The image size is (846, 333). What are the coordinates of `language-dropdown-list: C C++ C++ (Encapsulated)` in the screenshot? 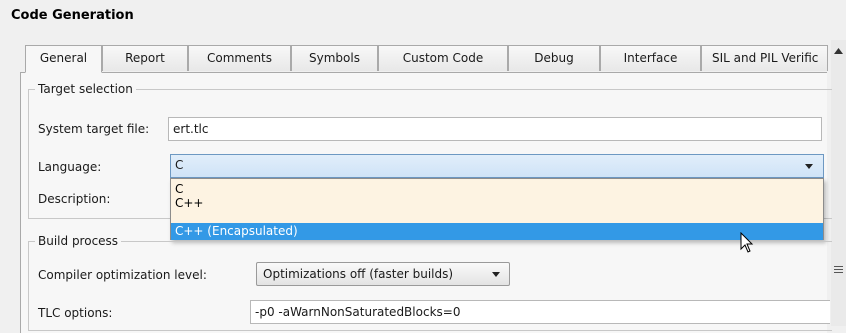 It's located at (497, 209).